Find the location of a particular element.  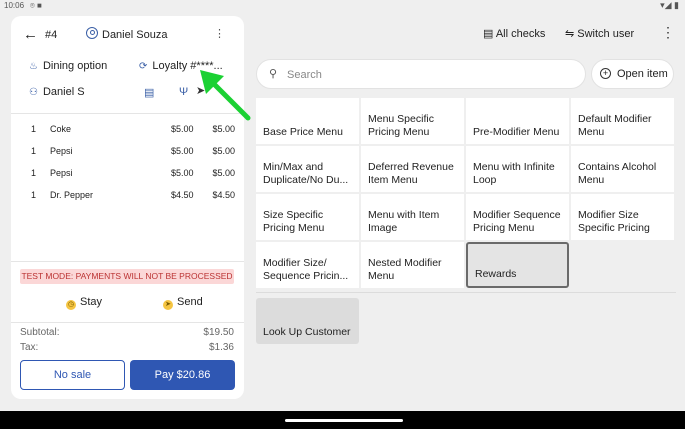

menu-tile-label: Base Price Menu is located at coordinates (303, 131).